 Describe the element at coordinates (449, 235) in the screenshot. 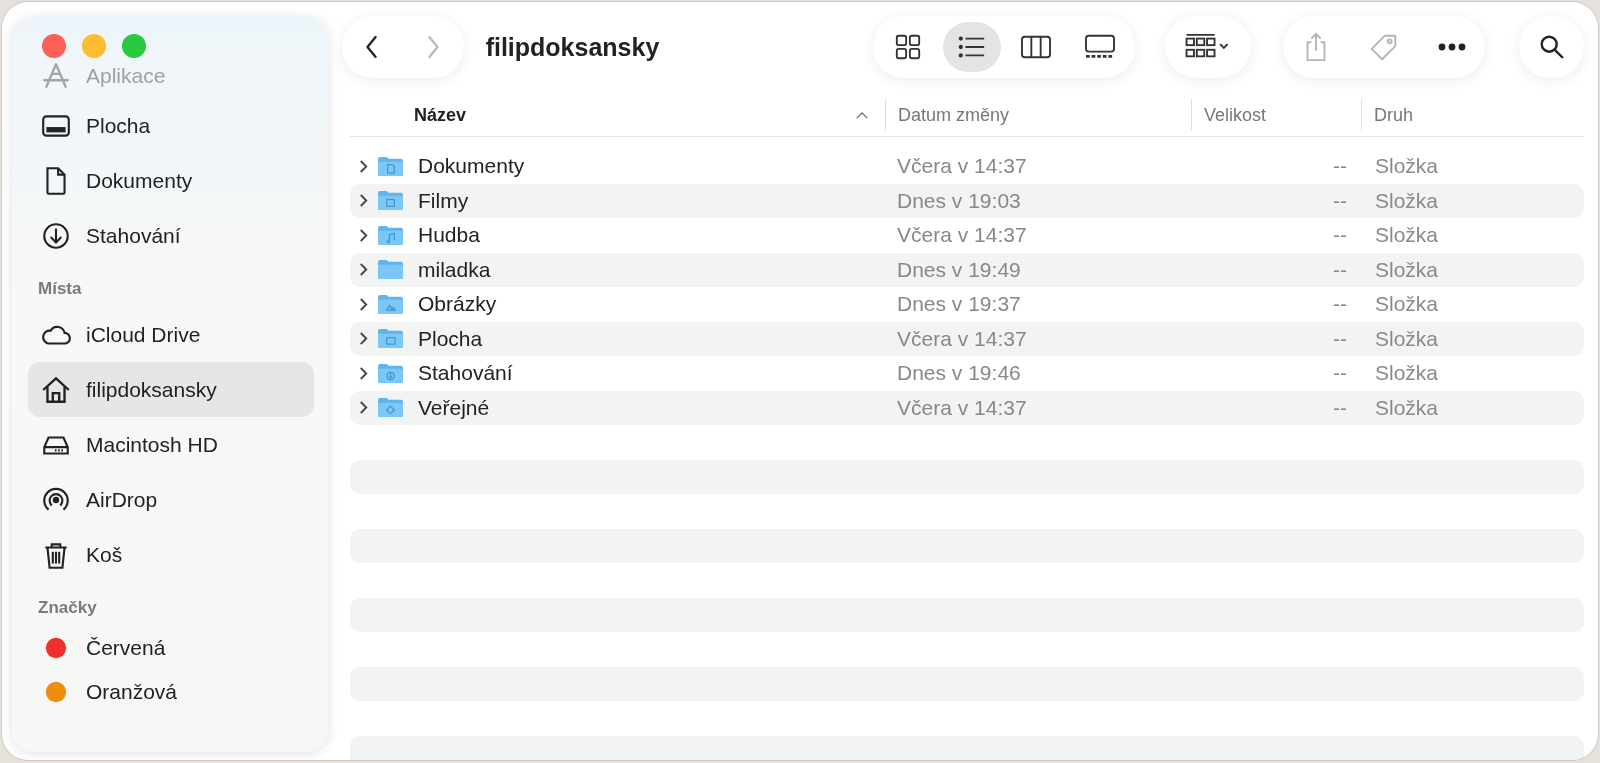

I see `file-name: Hudba` at that location.